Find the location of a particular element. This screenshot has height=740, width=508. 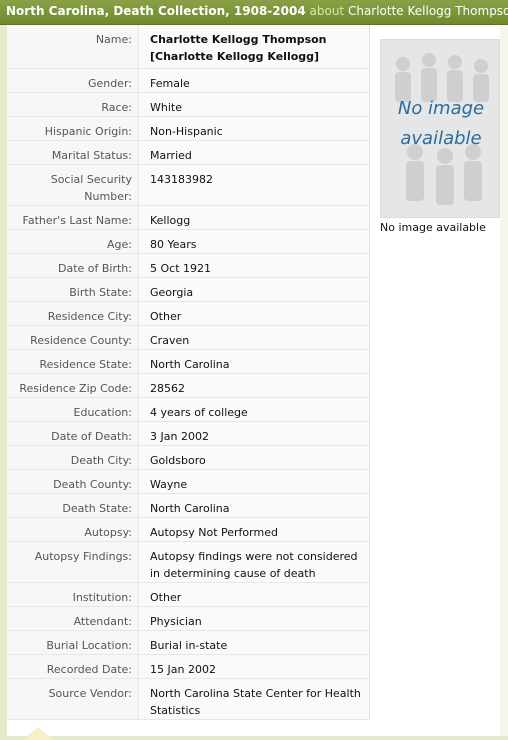

field-label: Institution: is located at coordinates (102, 597).